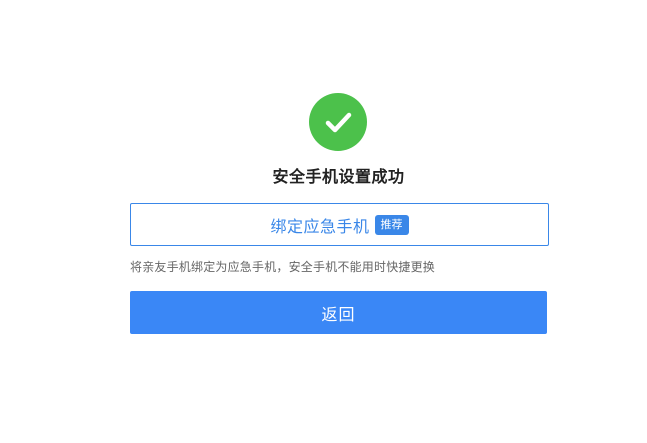 Image resolution: width=647 pixels, height=443 pixels. I want to click on checkmark-icon, so click(338, 122).